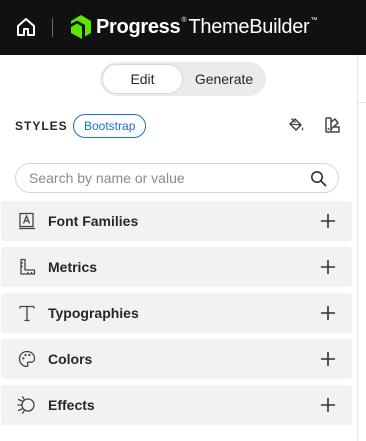 This screenshot has width=366, height=441. What do you see at coordinates (27, 313) in the screenshot?
I see `text-icon` at bounding box center [27, 313].